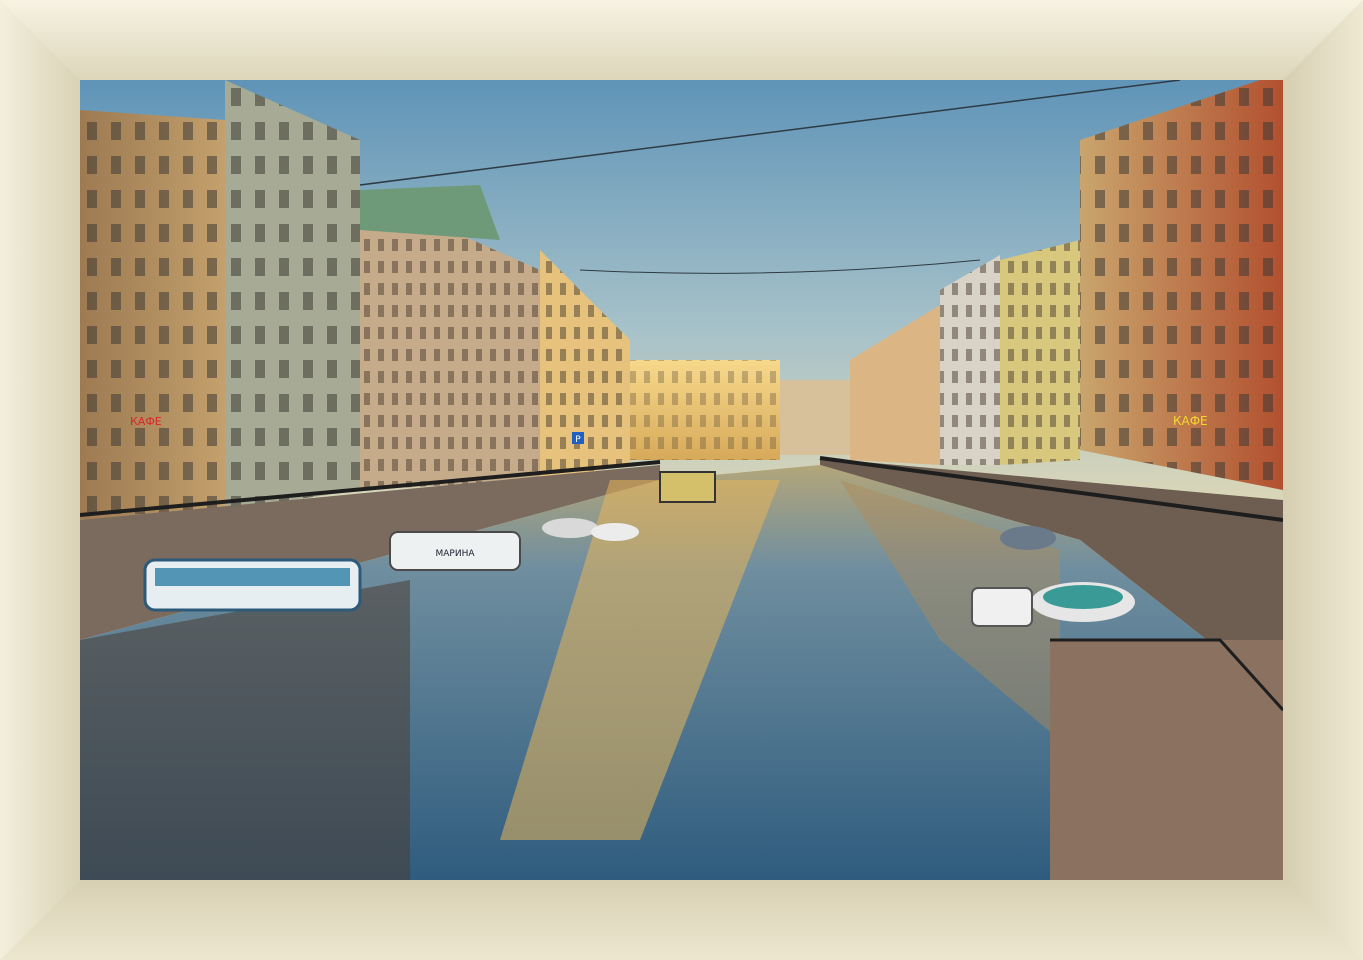  Describe the element at coordinates (146, 421) in the screenshot. I see `left-shop-sign: КАФЕ` at that location.